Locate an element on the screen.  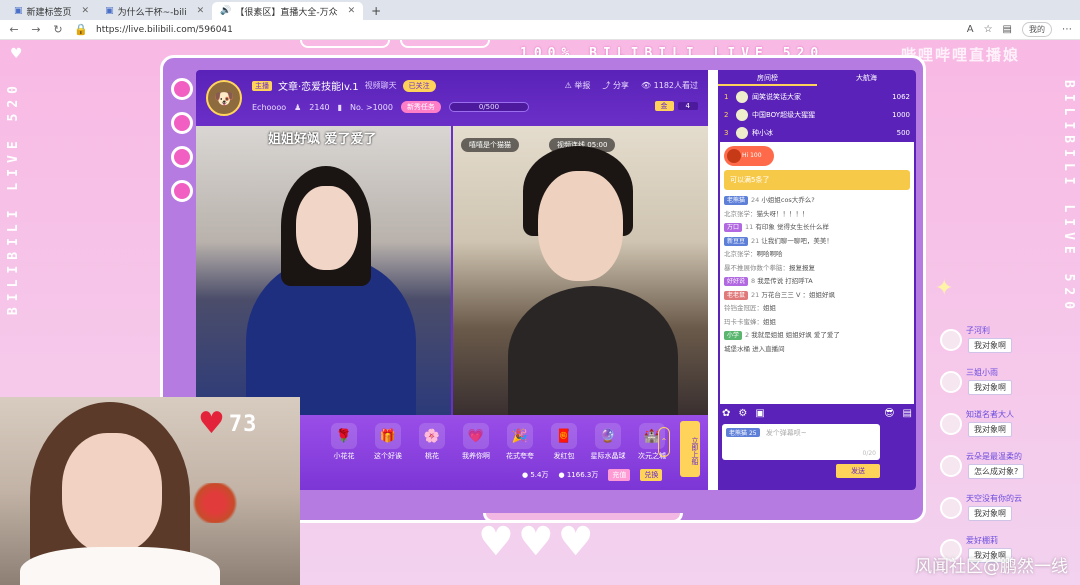
browser-tab: ▣ 为什么干杯~-bili ✕ is located at coordinates (154, 11).